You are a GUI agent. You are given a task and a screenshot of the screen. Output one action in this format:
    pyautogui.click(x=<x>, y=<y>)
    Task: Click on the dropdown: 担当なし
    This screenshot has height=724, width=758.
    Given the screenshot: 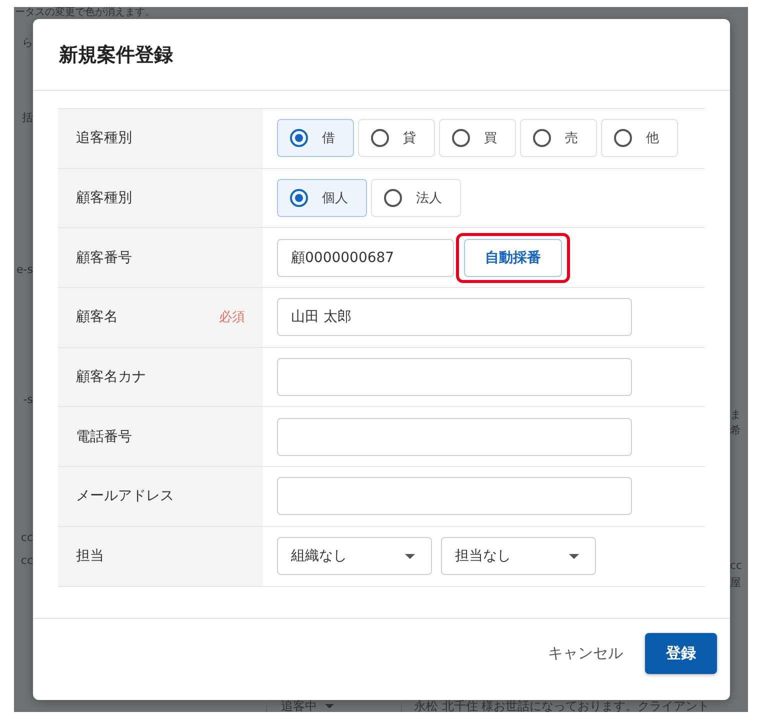 What is the action you would take?
    pyautogui.click(x=518, y=556)
    